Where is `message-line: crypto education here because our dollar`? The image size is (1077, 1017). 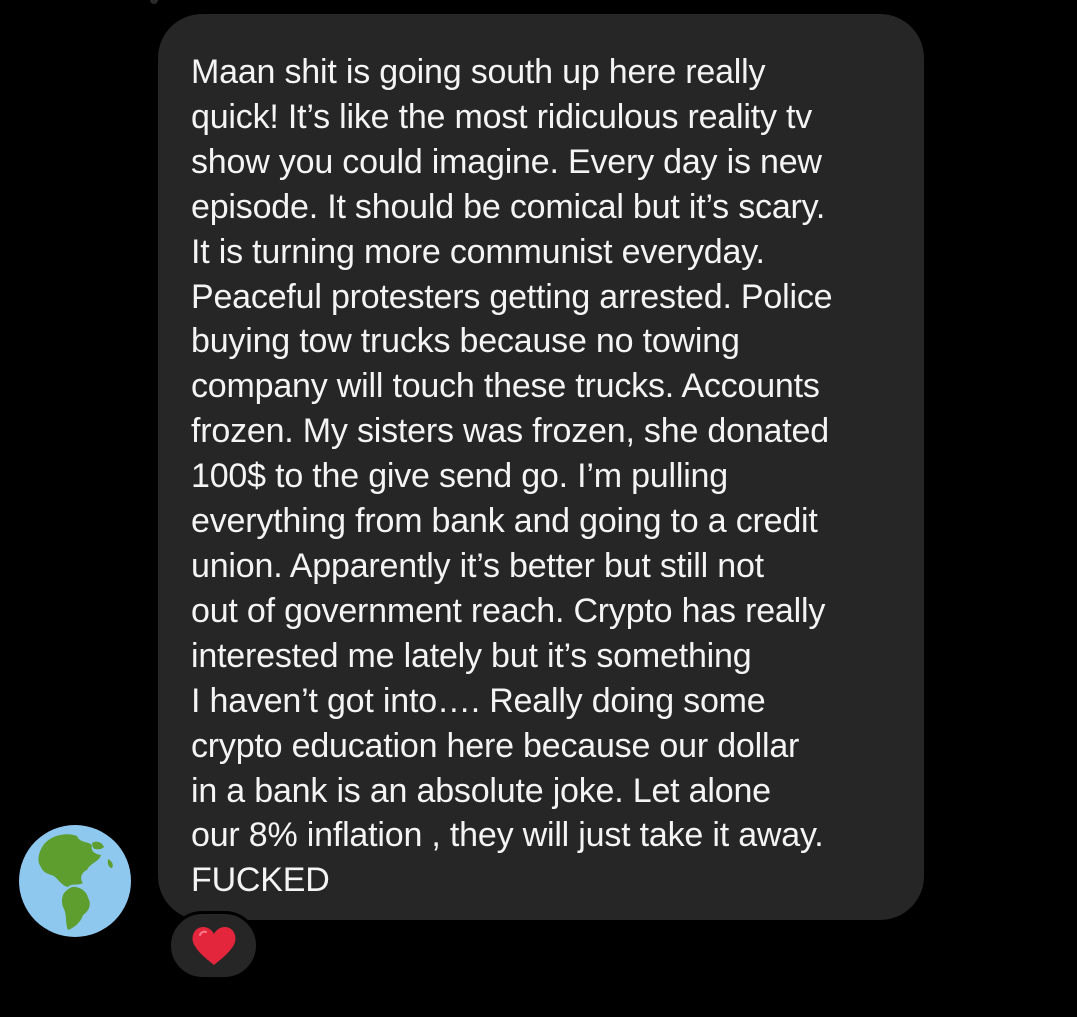
message-line: crypto education here because our dollar is located at coordinates (495, 745).